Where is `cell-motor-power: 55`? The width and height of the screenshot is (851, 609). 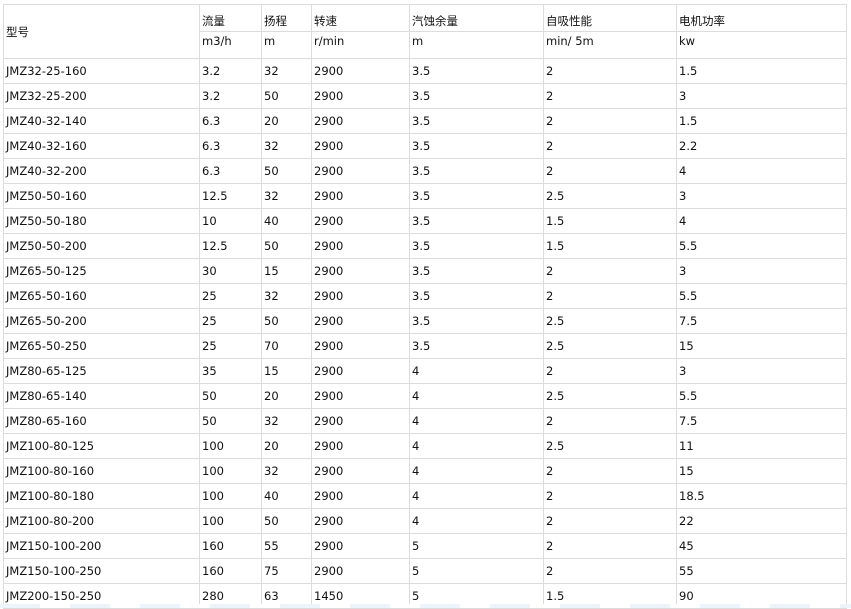
cell-motor-power: 55 is located at coordinates (761, 571).